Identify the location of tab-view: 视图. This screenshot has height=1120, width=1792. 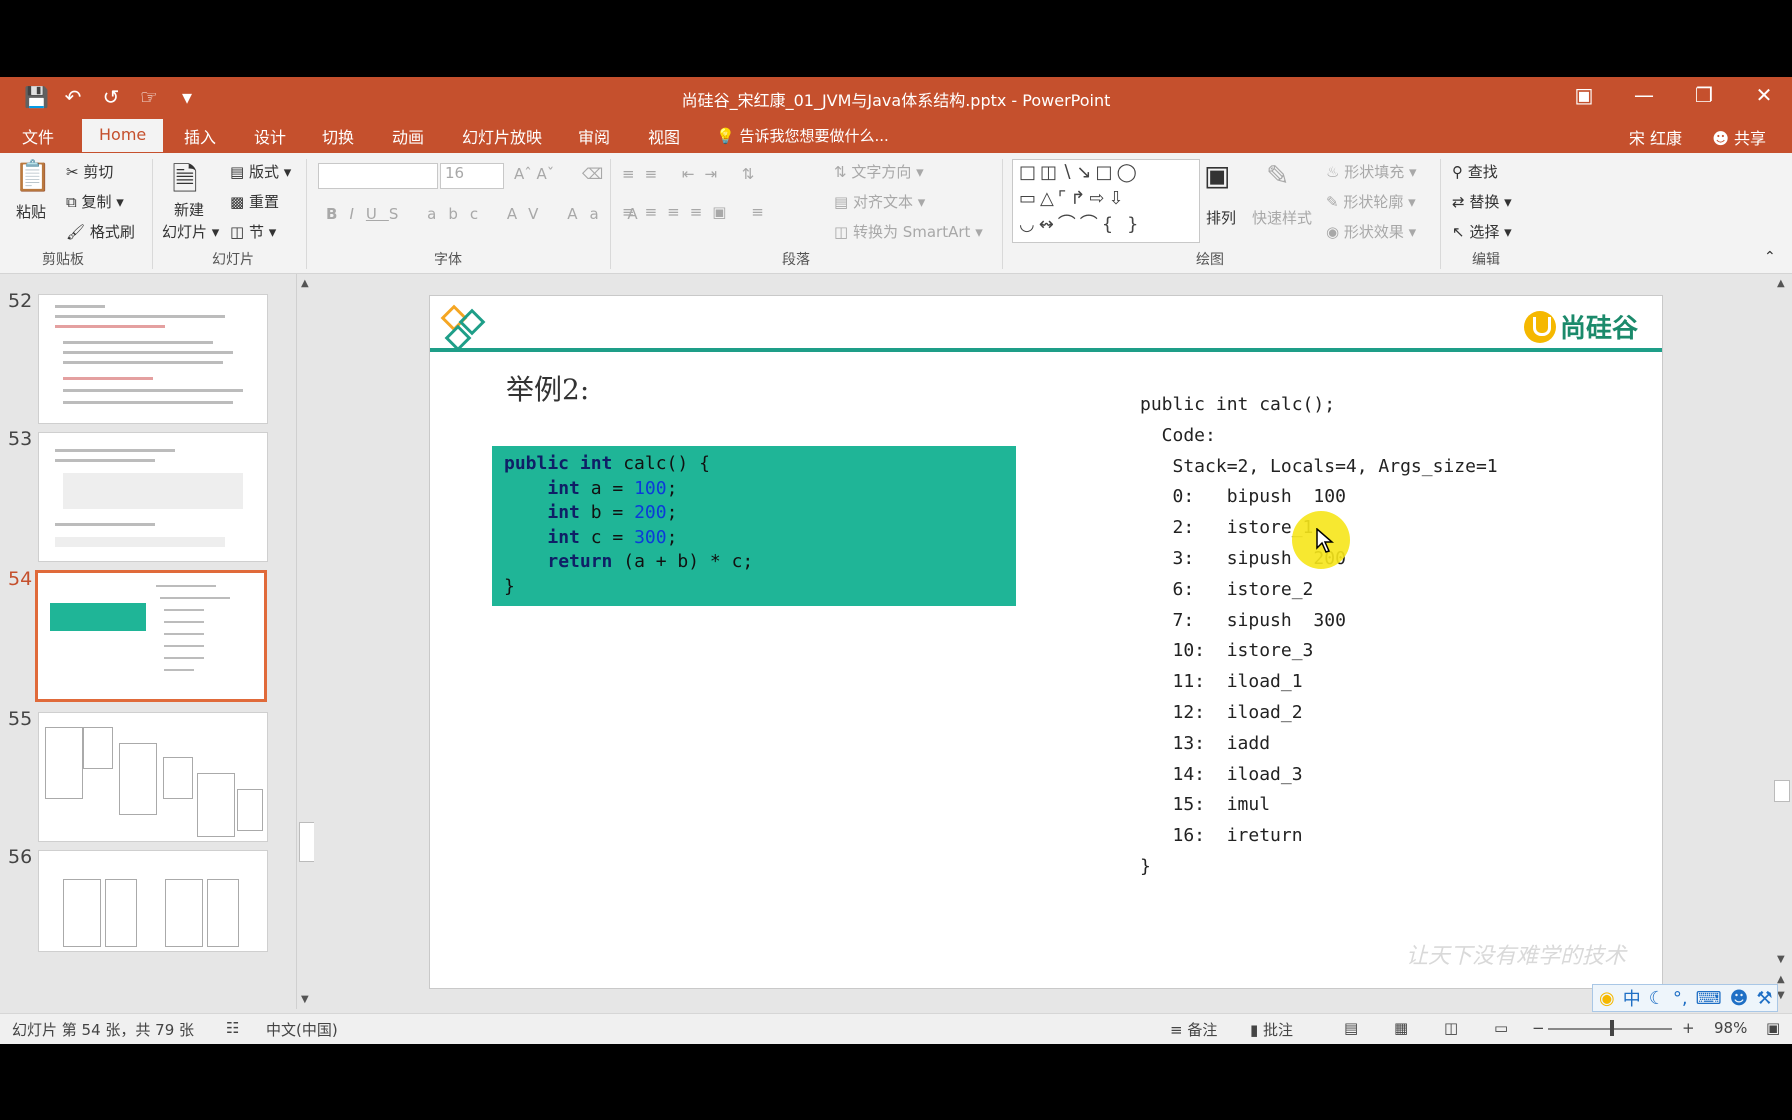
(664, 136).